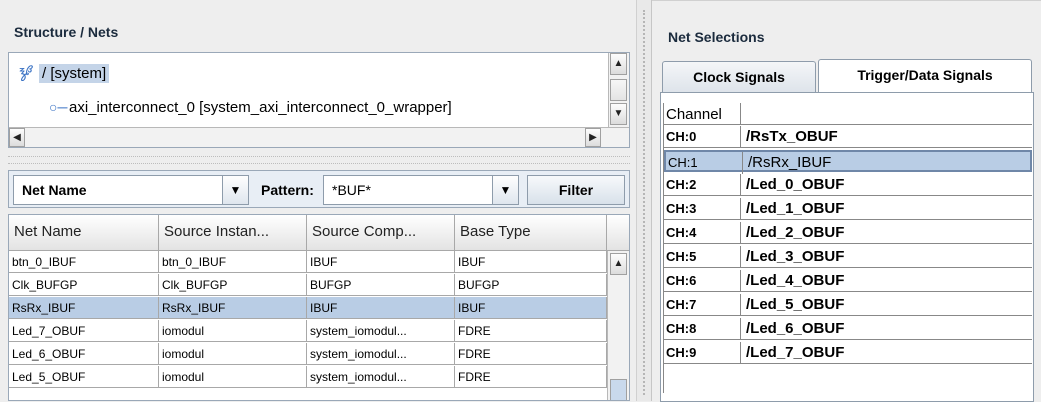 Image resolution: width=1041 pixels, height=402 pixels. Describe the element at coordinates (681, 352) in the screenshot. I see `channel-id: CH:9` at that location.